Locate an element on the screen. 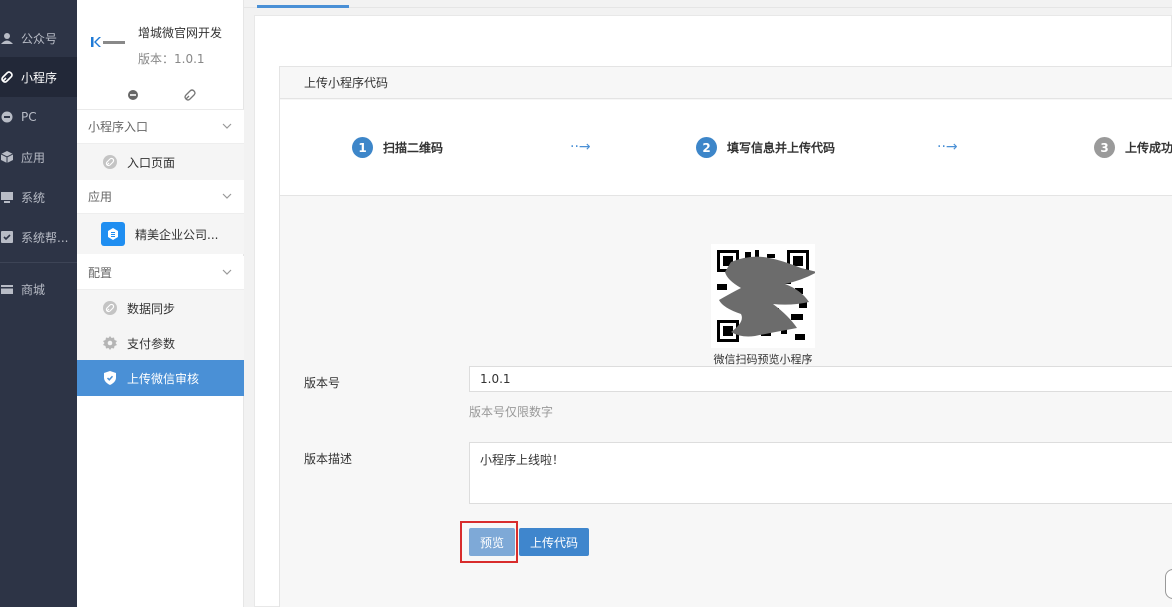  brand-logo is located at coordinates (108, 42).